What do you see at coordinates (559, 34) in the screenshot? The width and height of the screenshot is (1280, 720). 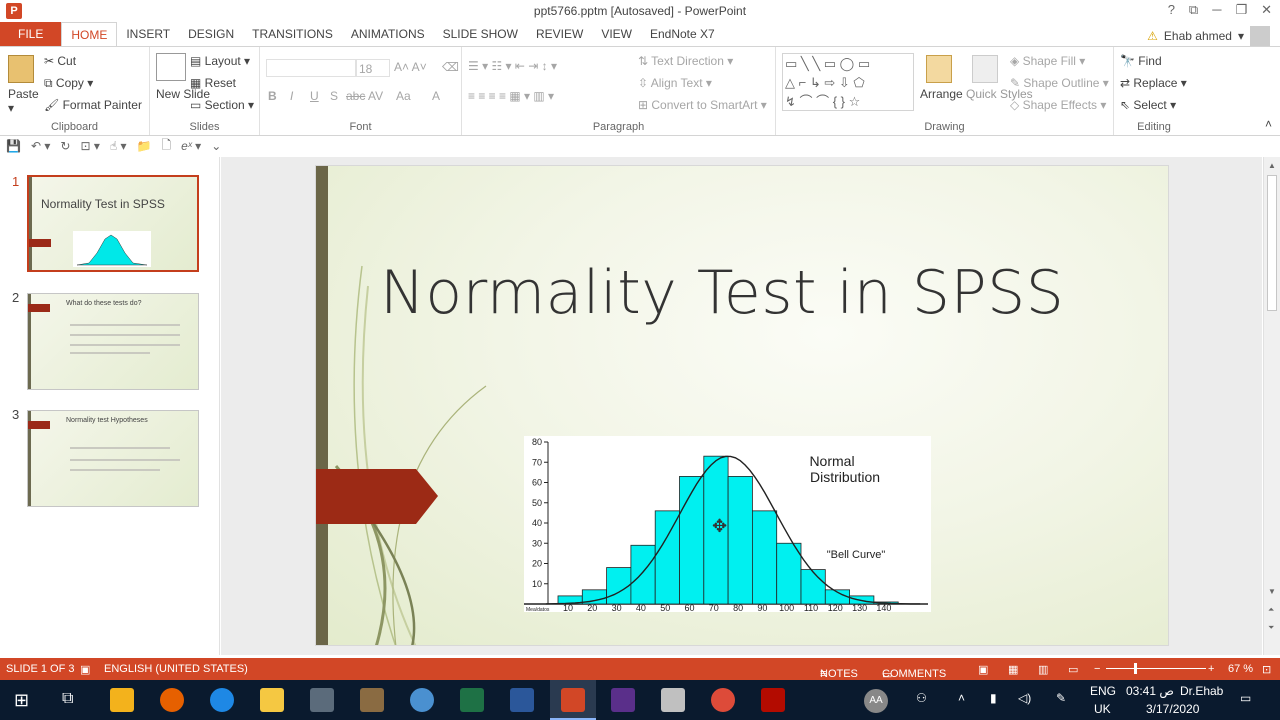 I see `tab-review: REVIEW` at bounding box center [559, 34].